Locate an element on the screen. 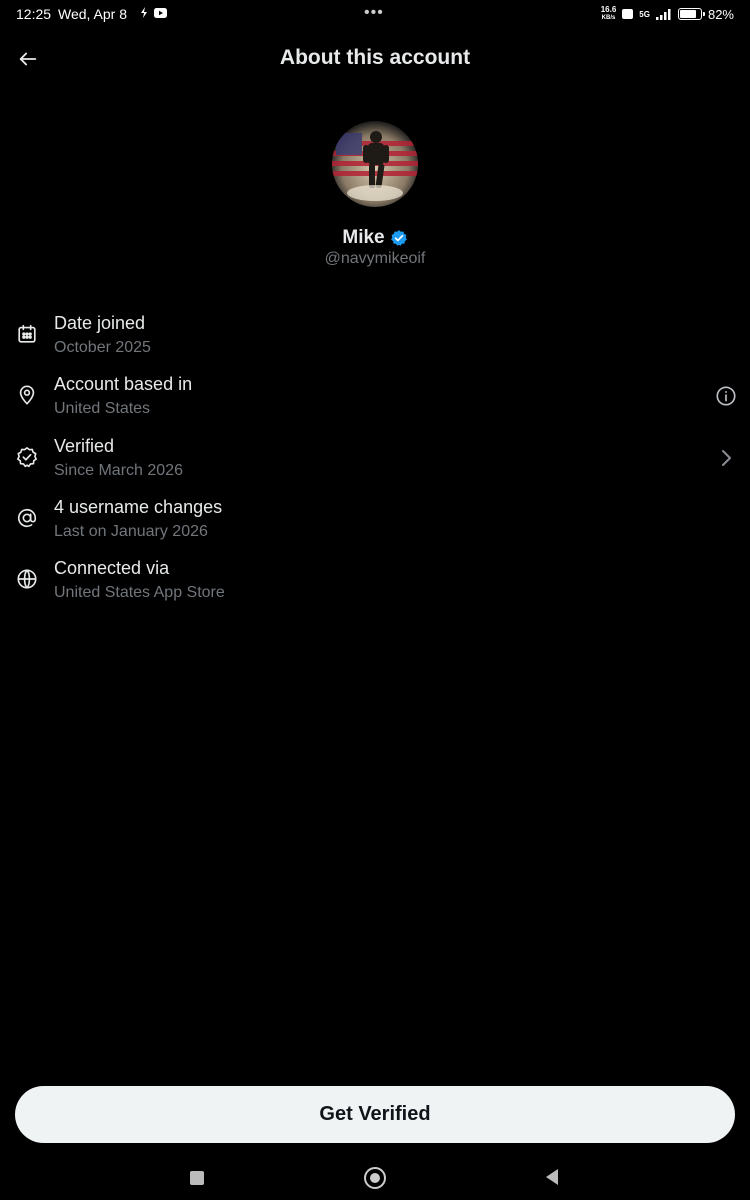 This screenshot has width=750, height=1200. battery-percent: 82% is located at coordinates (720, 14).